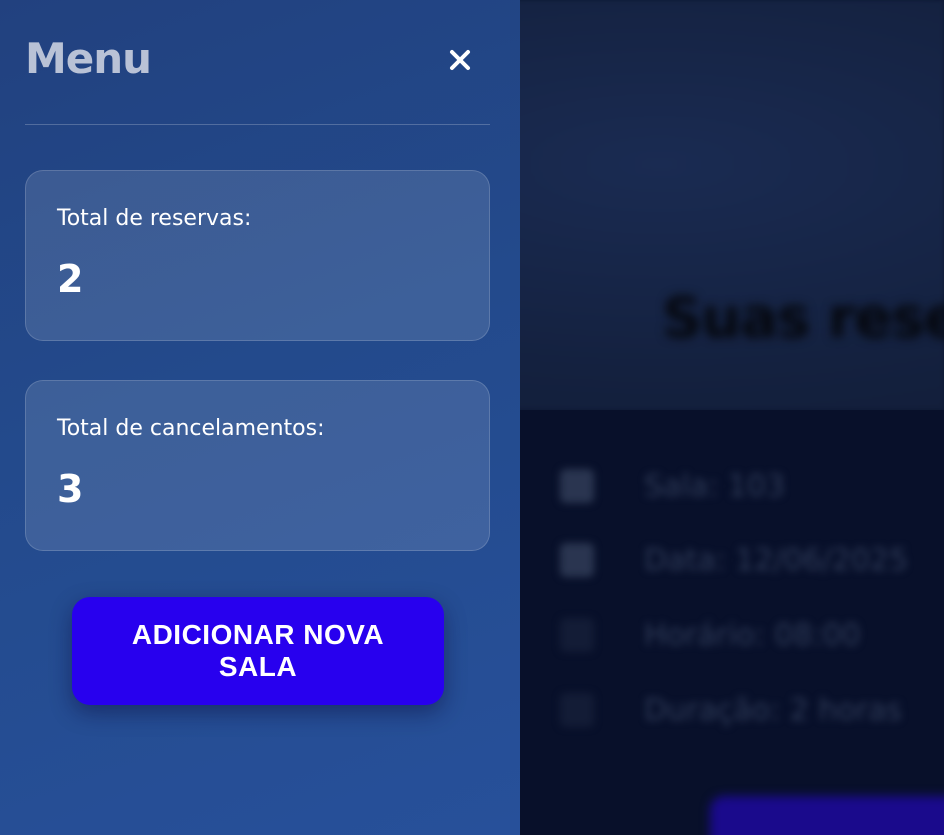 This screenshot has height=835, width=944. Describe the element at coordinates (827, 815) in the screenshot. I see `background-action-button` at that location.